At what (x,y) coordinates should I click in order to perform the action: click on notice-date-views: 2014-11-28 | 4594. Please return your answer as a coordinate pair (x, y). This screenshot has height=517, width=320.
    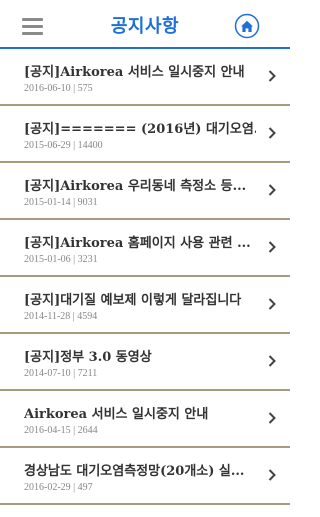
    Looking at the image, I should click on (61, 316).